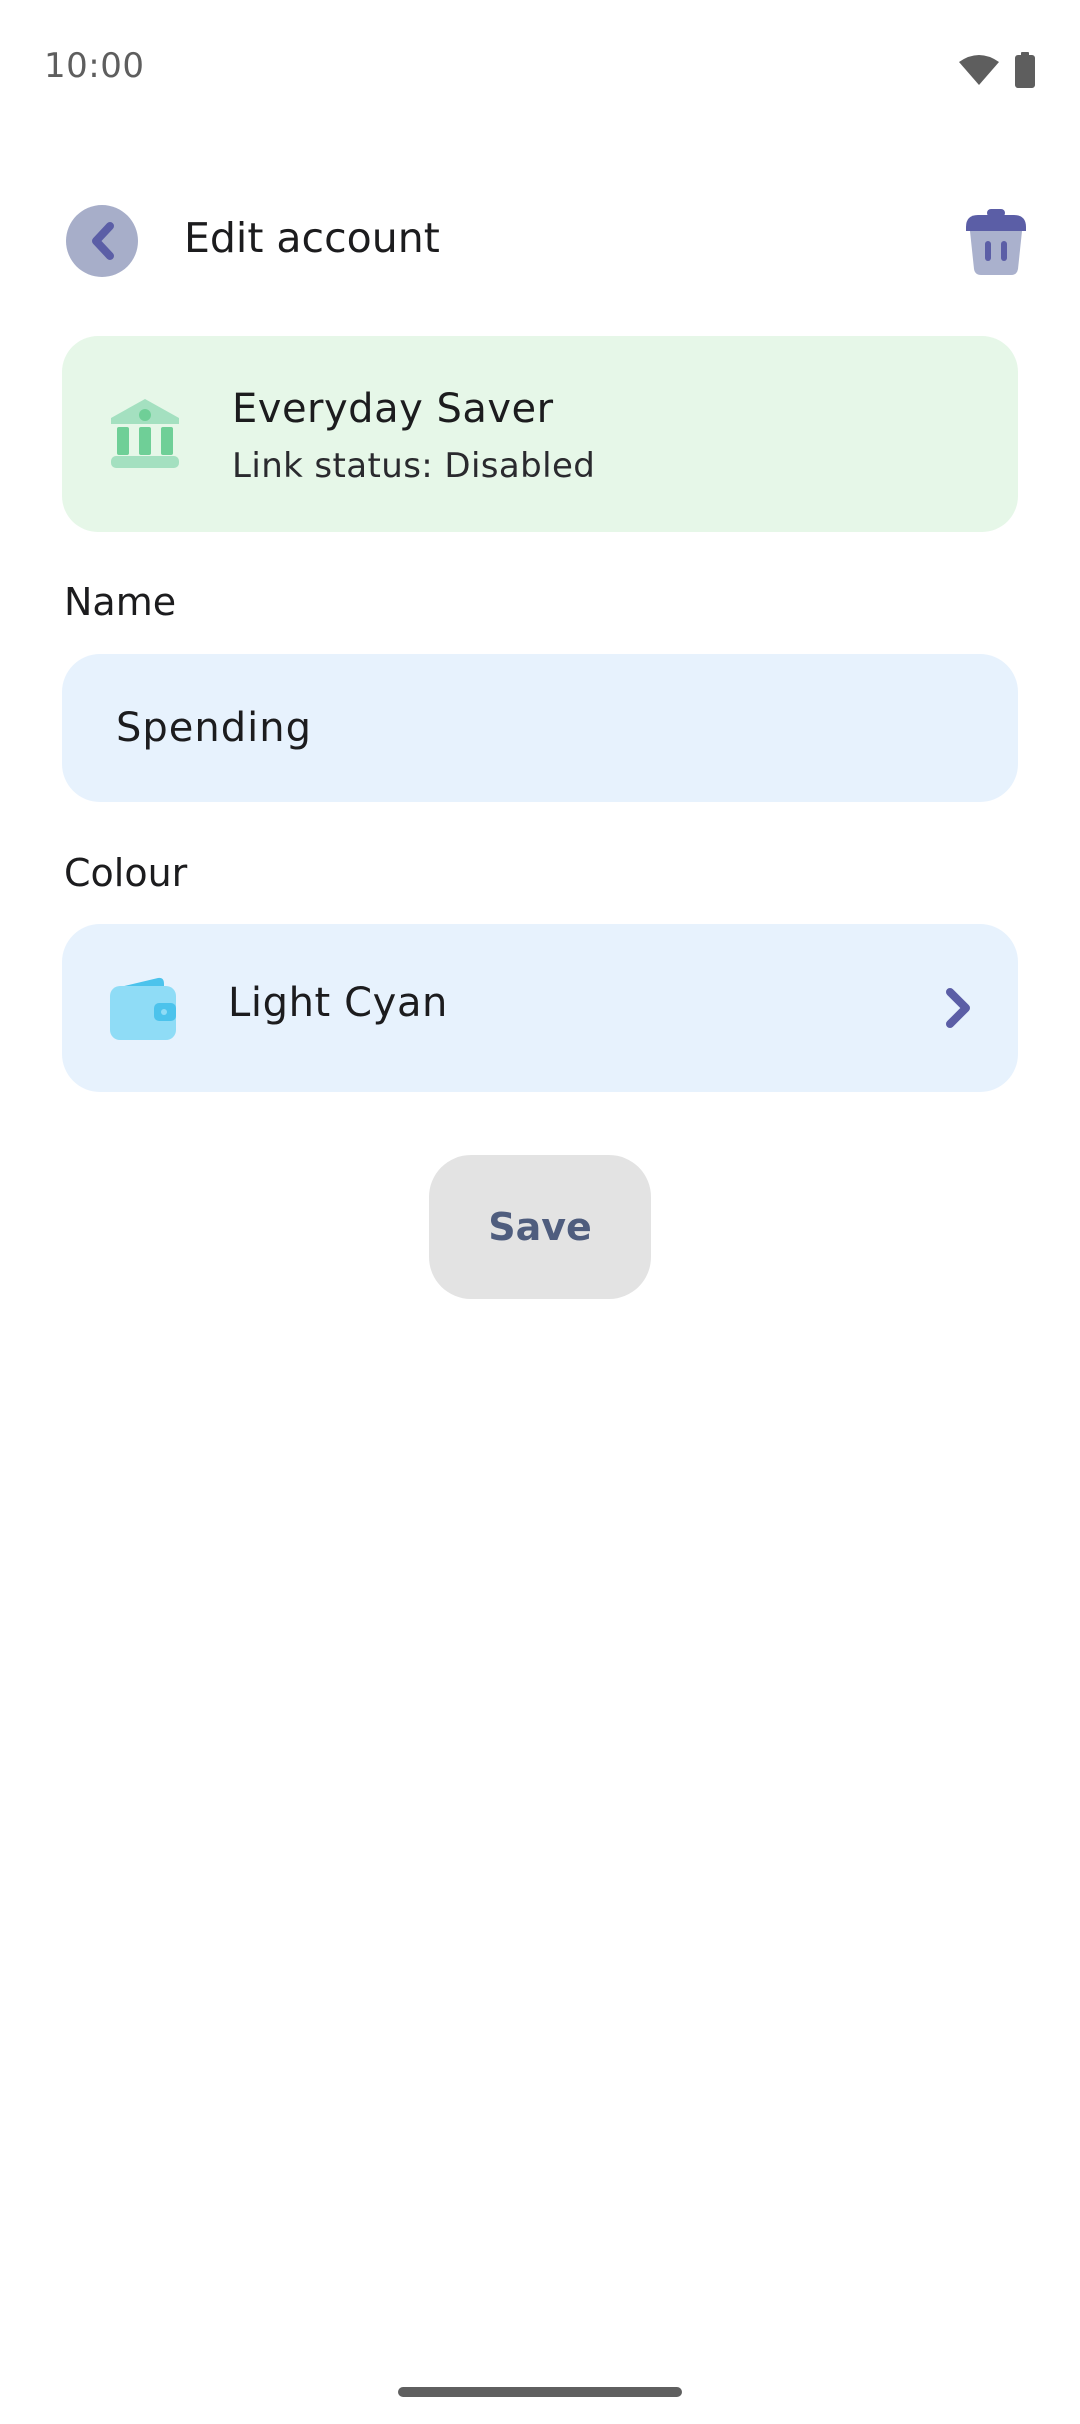  Describe the element at coordinates (126, 873) in the screenshot. I see `colour-label: Colour` at that location.